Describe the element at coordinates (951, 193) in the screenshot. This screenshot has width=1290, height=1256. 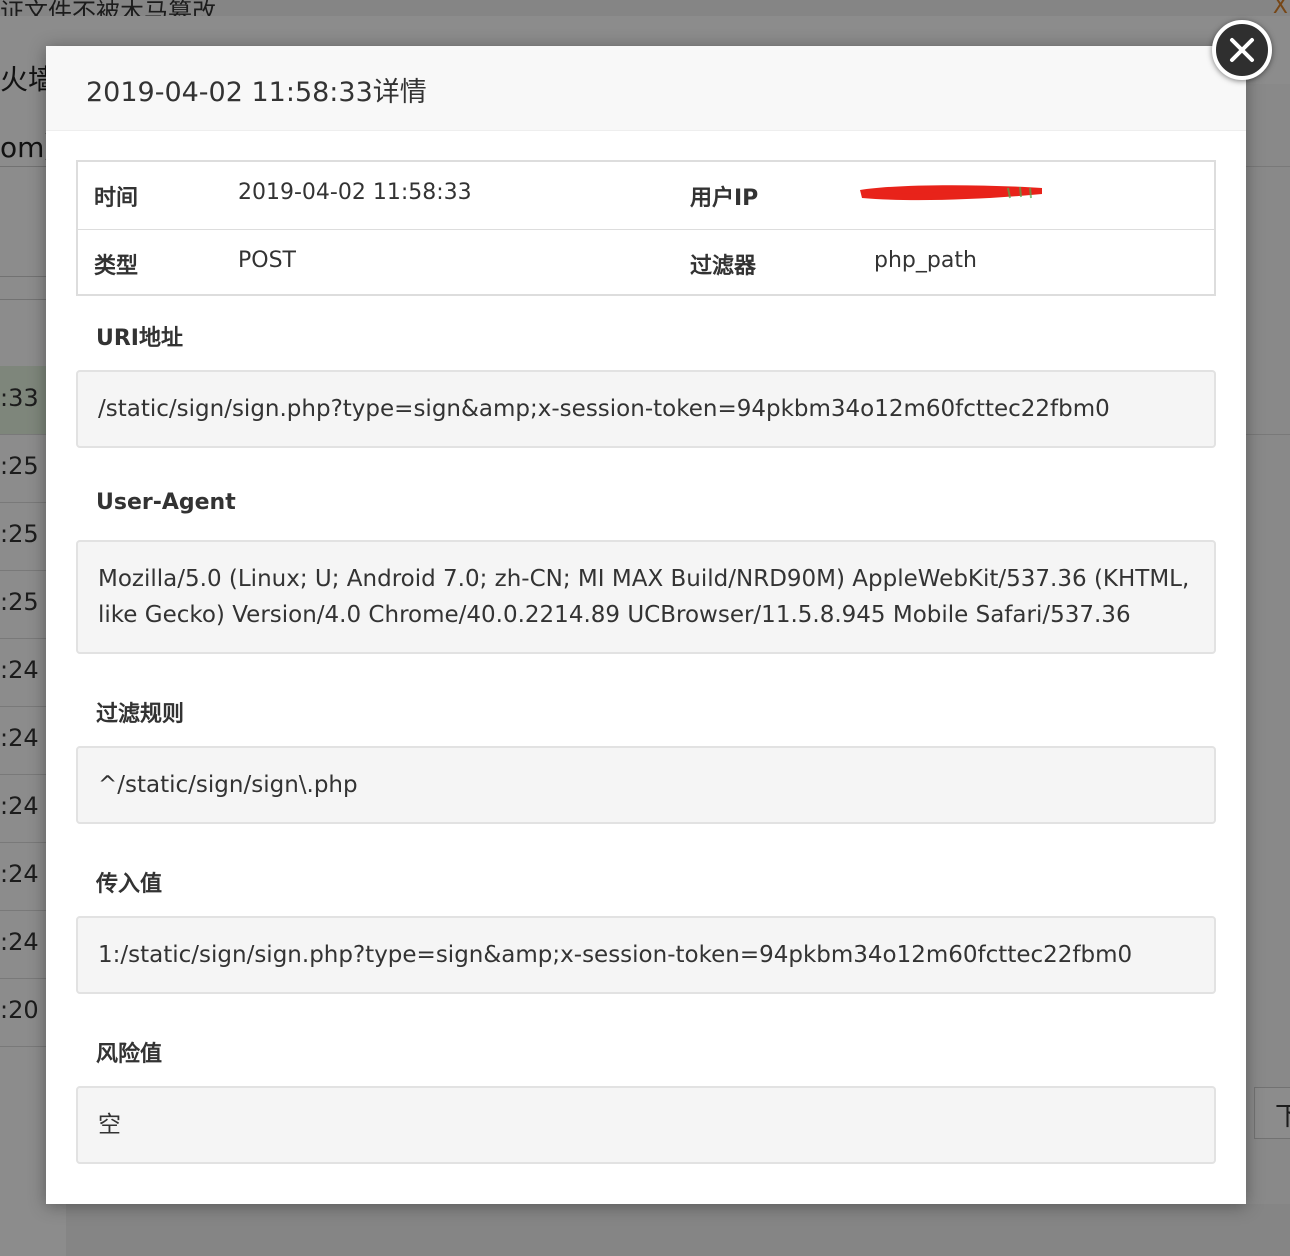
I see `redacted-ip-value` at that location.